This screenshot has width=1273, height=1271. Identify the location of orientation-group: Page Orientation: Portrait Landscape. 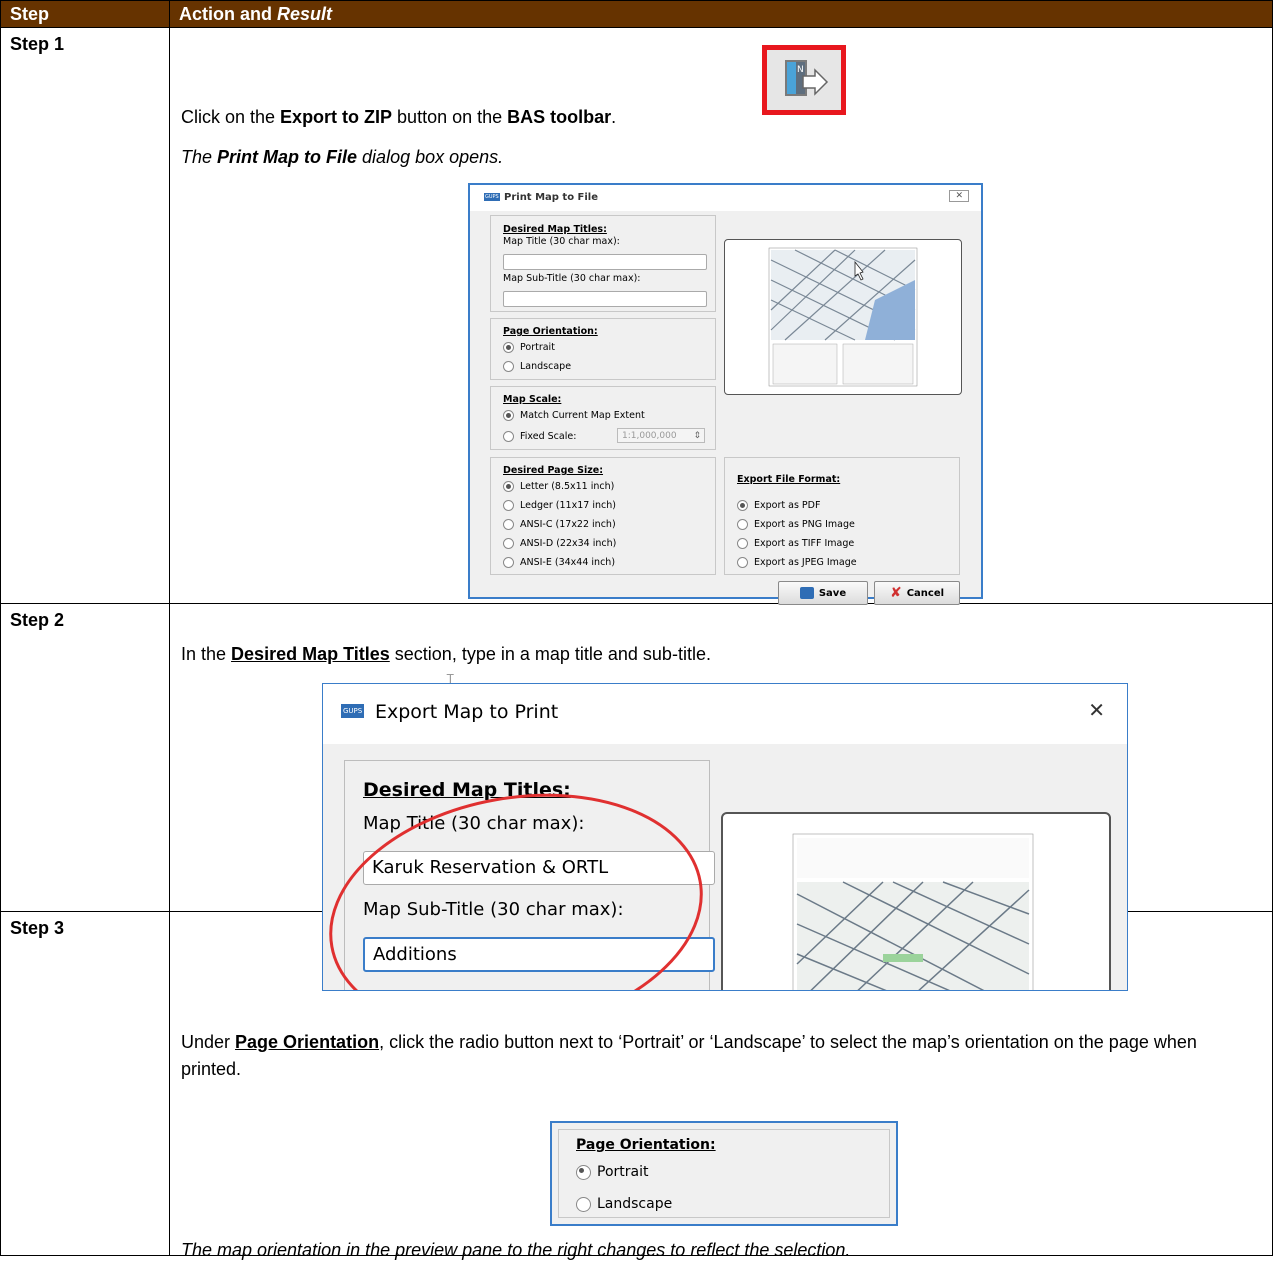
(603, 349).